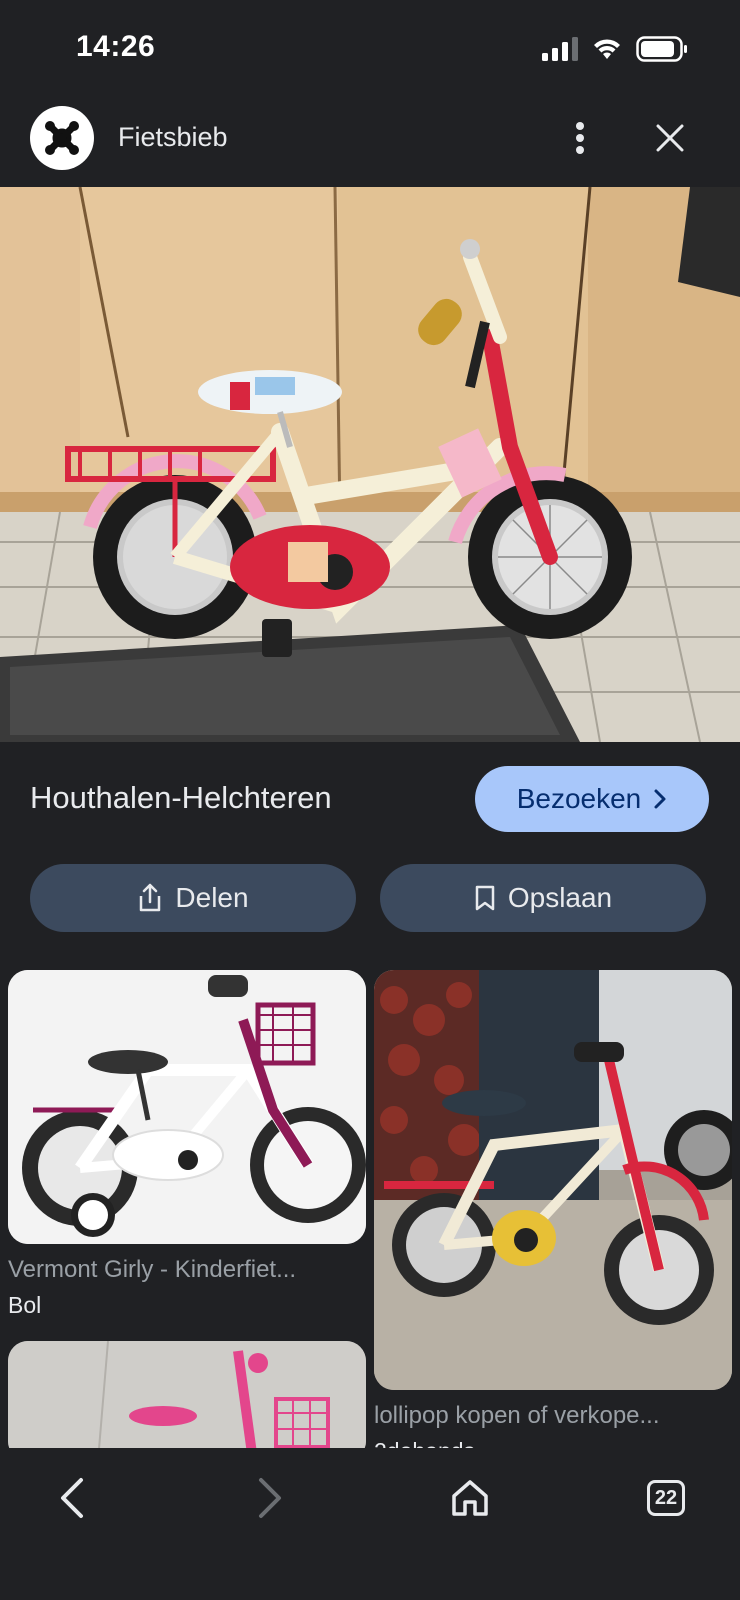  What do you see at coordinates (485, 898) in the screenshot?
I see `bookmark-icon` at bounding box center [485, 898].